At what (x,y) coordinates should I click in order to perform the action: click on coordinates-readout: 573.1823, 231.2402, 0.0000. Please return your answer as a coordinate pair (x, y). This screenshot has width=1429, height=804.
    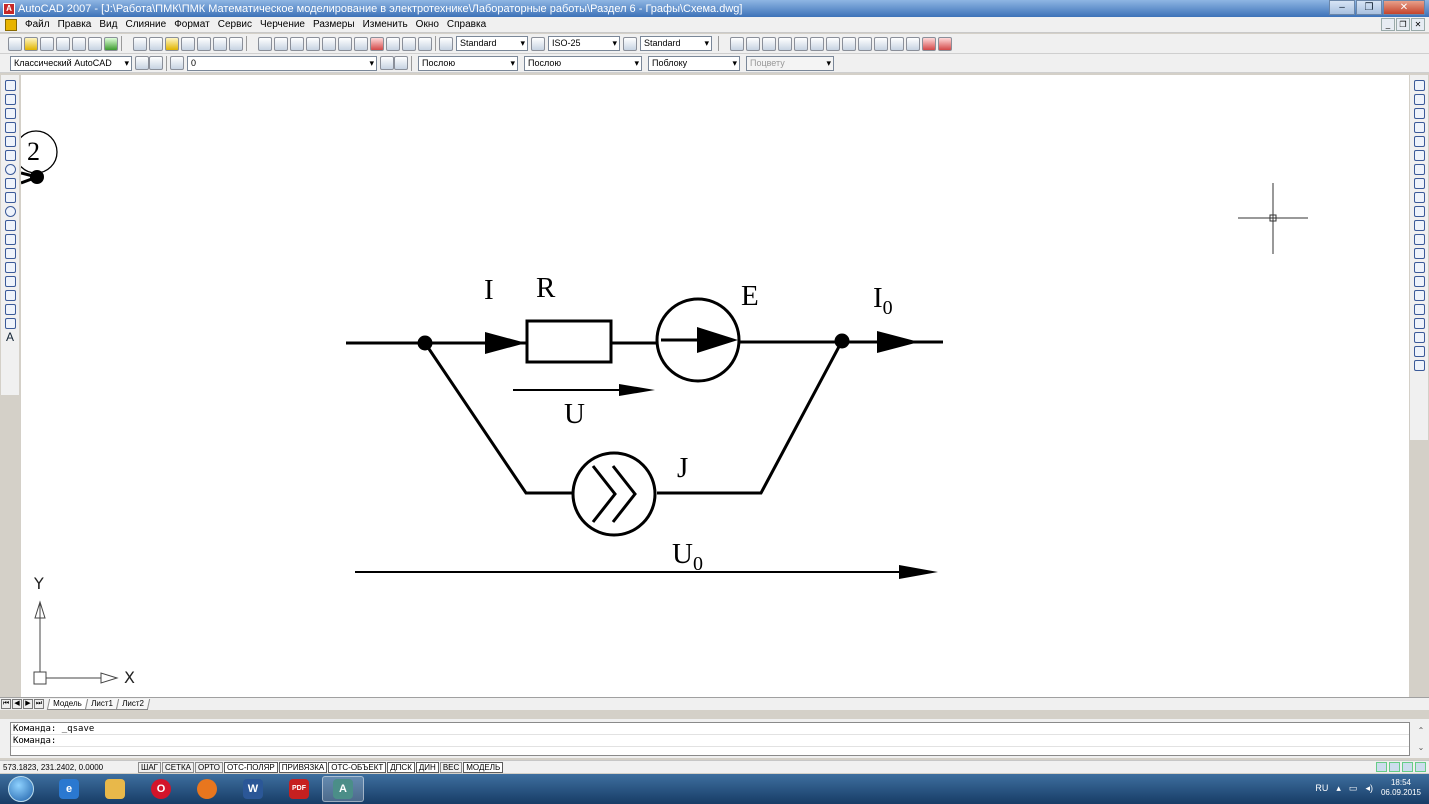
    Looking at the image, I should click on (69, 767).